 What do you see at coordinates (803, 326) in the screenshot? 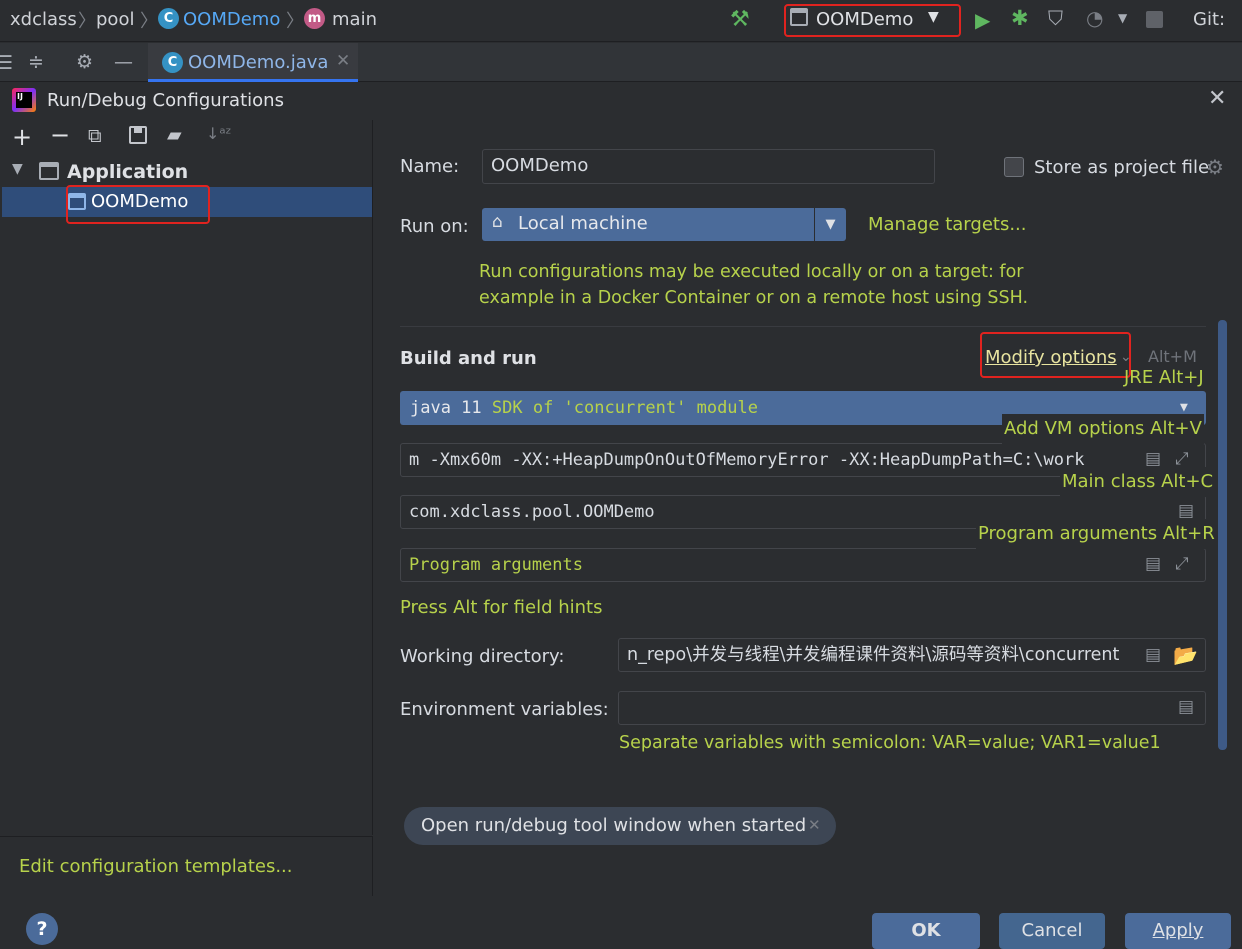
I see `divider` at bounding box center [803, 326].